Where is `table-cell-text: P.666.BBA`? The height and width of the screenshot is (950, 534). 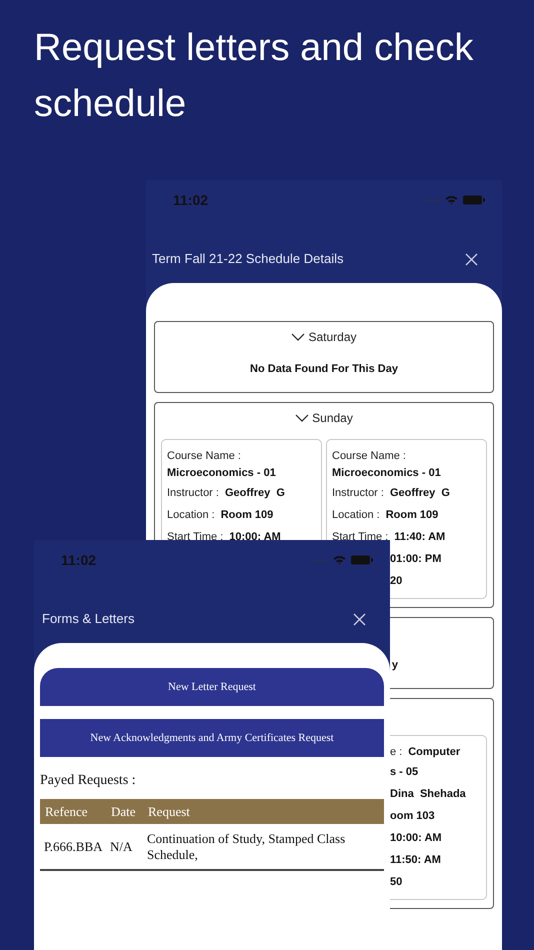 table-cell-text: P.666.BBA is located at coordinates (74, 846).